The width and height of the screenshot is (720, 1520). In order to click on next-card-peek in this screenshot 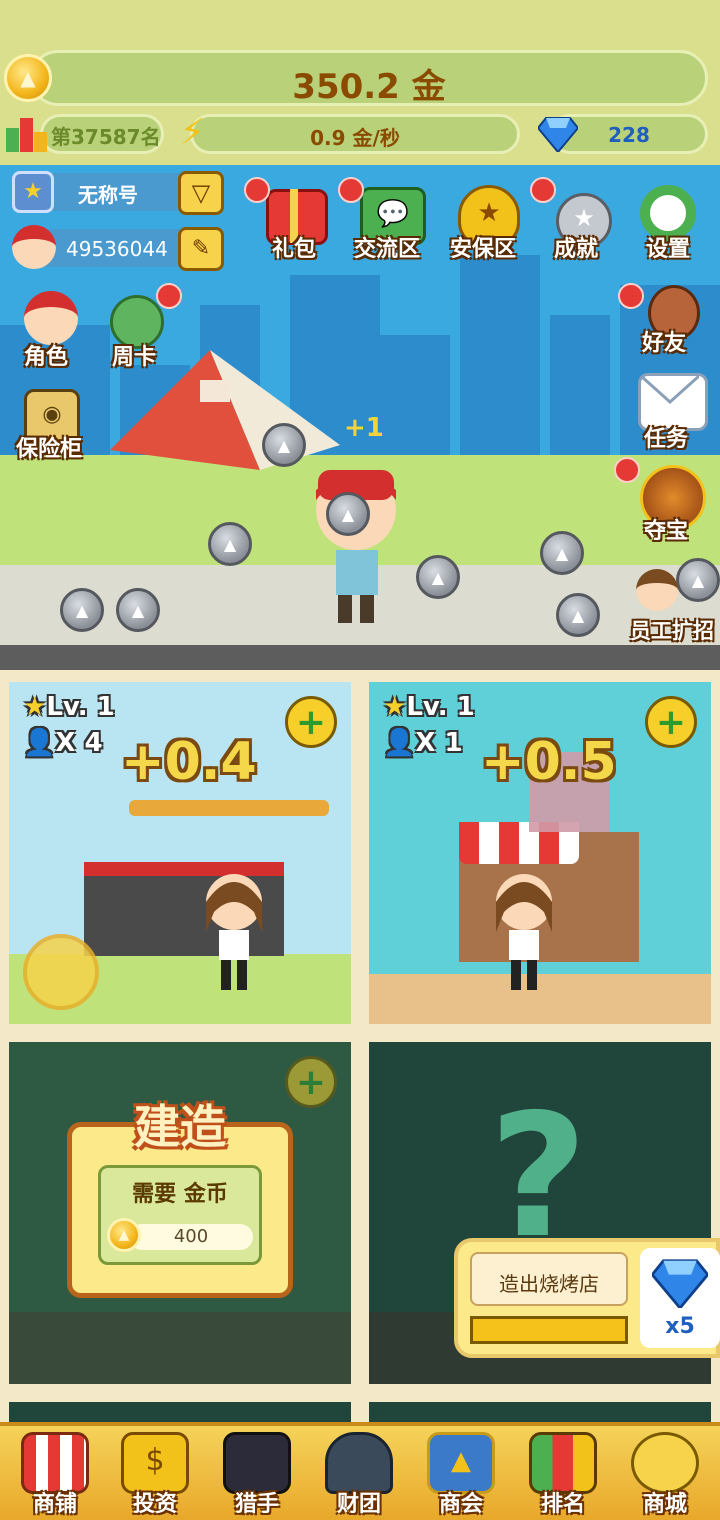, I will do `click(180, 1412)`.